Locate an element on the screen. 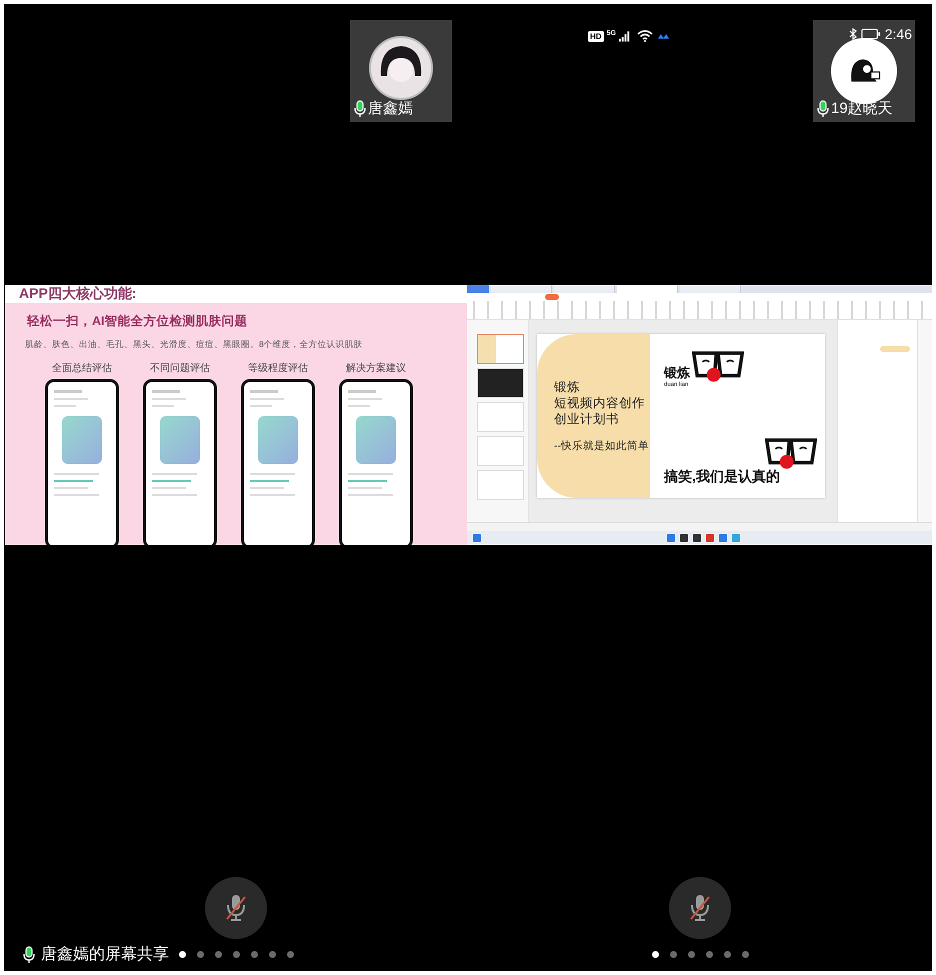  feature-label: 解决方案建议 is located at coordinates (376, 368).